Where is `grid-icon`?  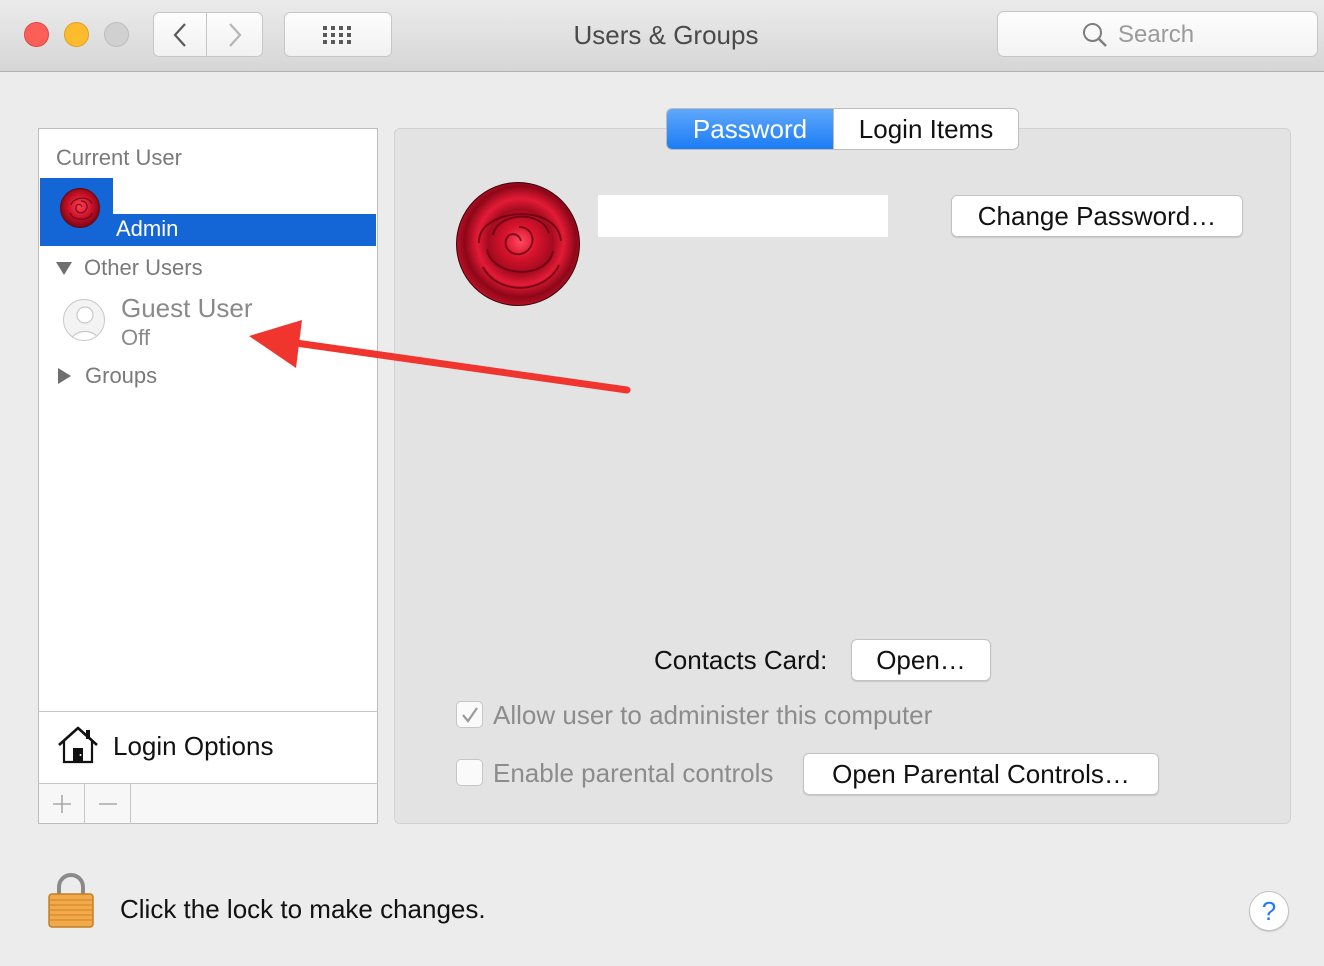
grid-icon is located at coordinates (337, 34).